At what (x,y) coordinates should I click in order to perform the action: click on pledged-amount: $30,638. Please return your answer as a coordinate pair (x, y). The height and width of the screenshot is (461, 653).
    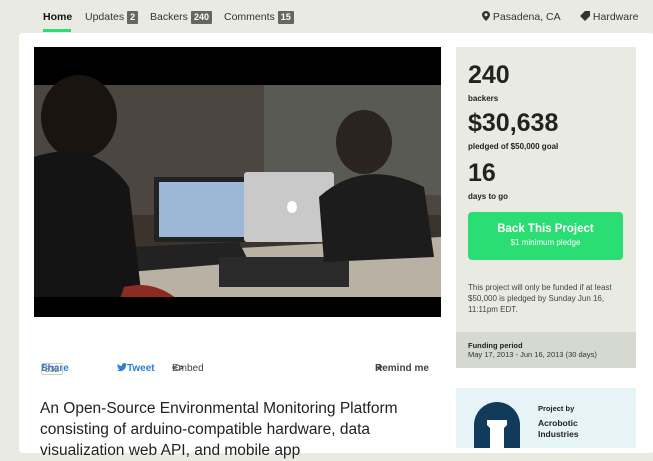
    Looking at the image, I should click on (513, 123).